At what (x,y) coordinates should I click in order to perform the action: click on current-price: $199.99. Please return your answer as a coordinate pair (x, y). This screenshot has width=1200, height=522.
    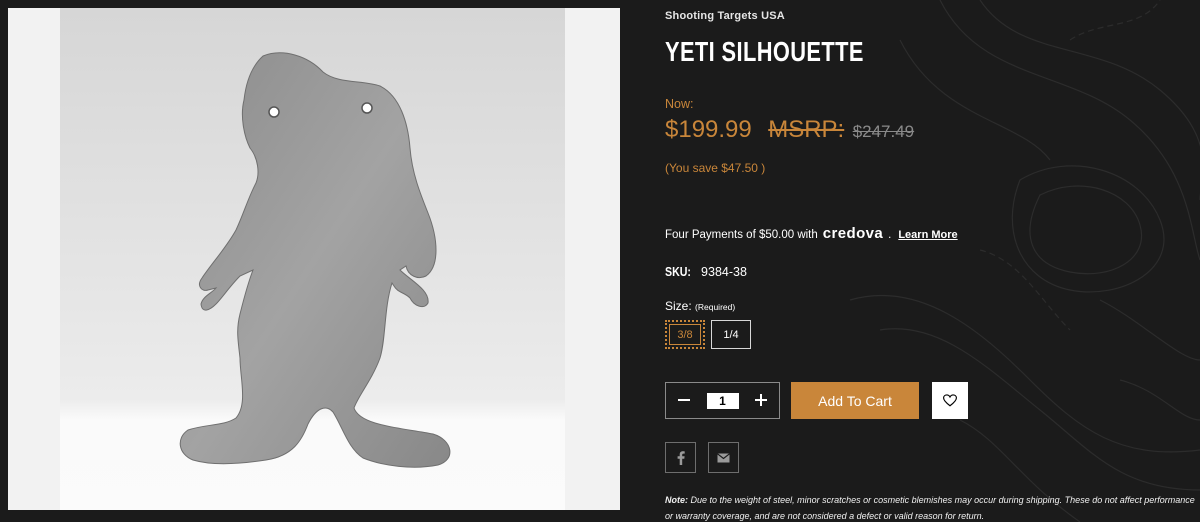
    Looking at the image, I should click on (708, 129).